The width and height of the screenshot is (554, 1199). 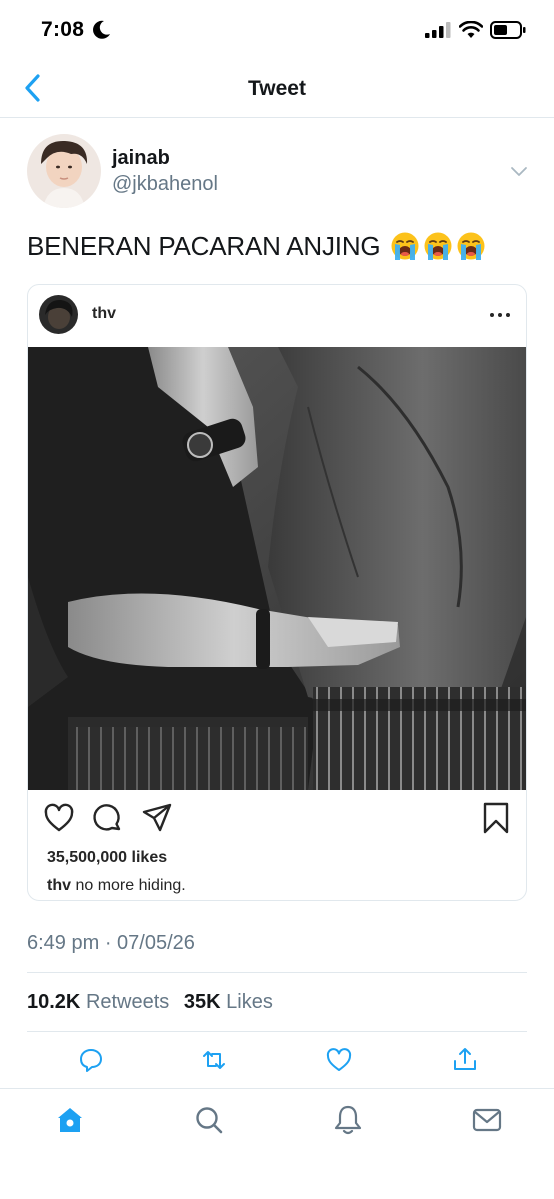 What do you see at coordinates (157, 818) in the screenshot?
I see `post-share-paper-plane-icon` at bounding box center [157, 818].